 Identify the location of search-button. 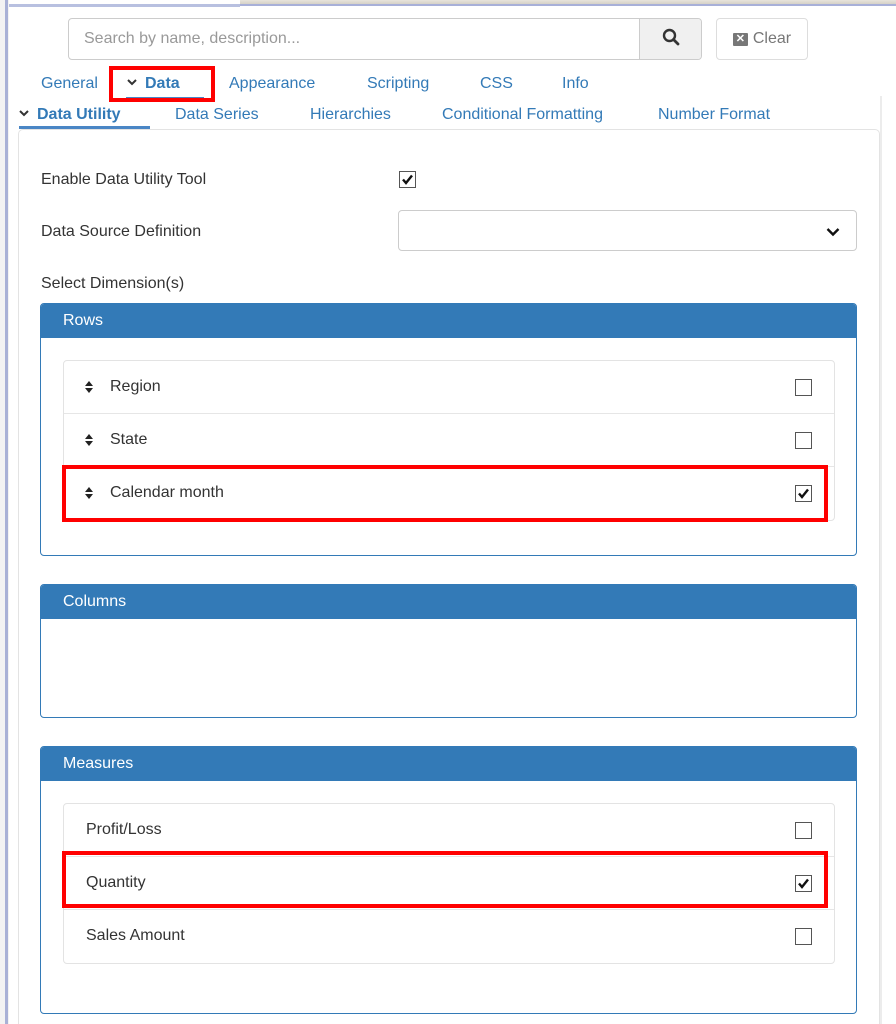
(670, 39).